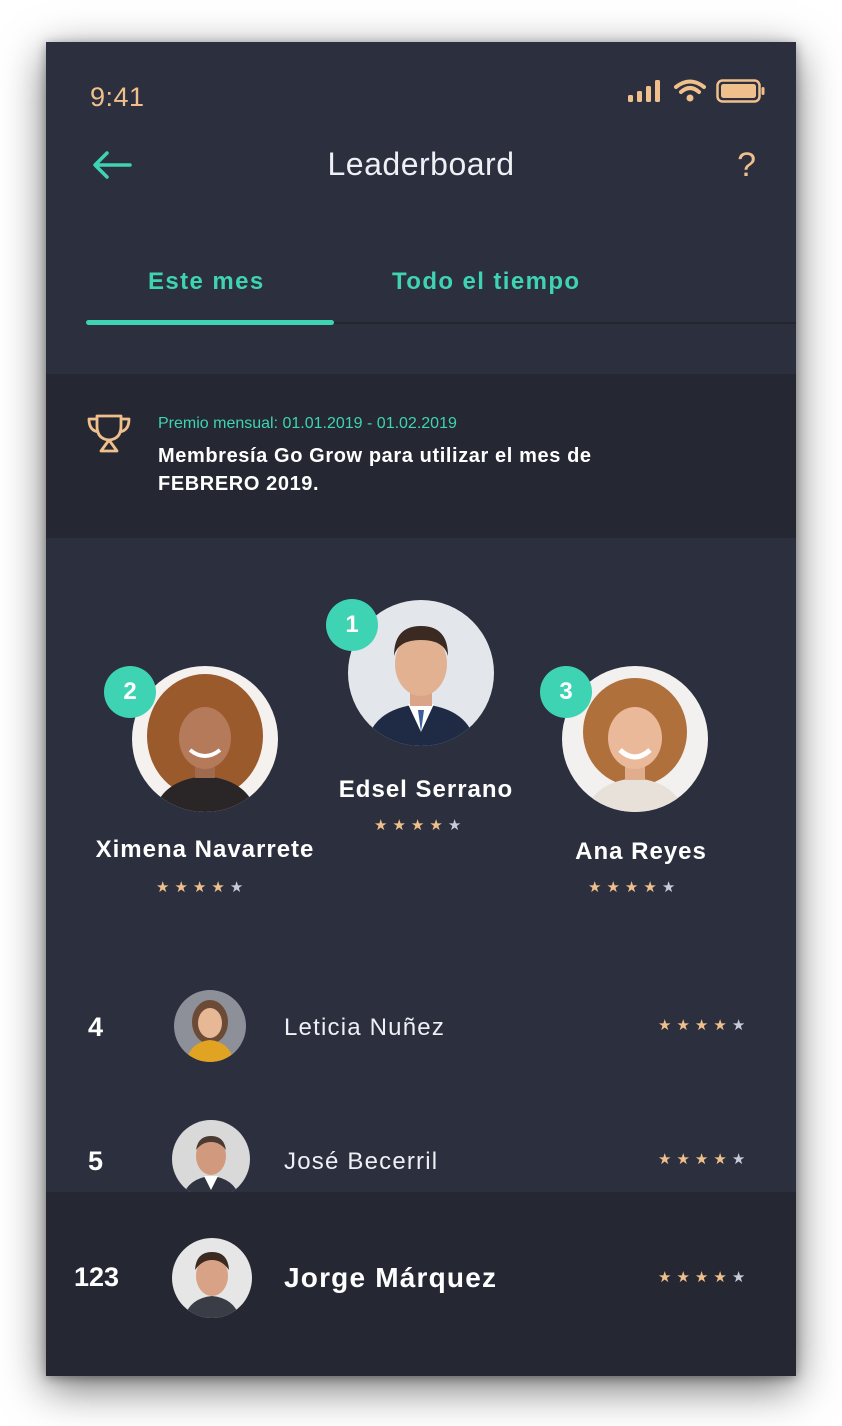 The height and width of the screenshot is (1426, 842). I want to click on current-user-rank: 123, so click(97, 1277).